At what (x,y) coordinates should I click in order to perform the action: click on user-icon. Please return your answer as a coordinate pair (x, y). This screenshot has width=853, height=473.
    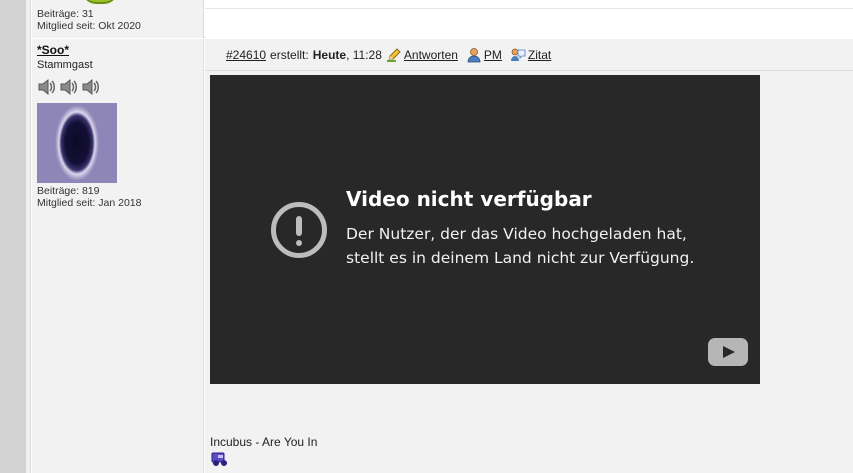
    Looking at the image, I should click on (474, 55).